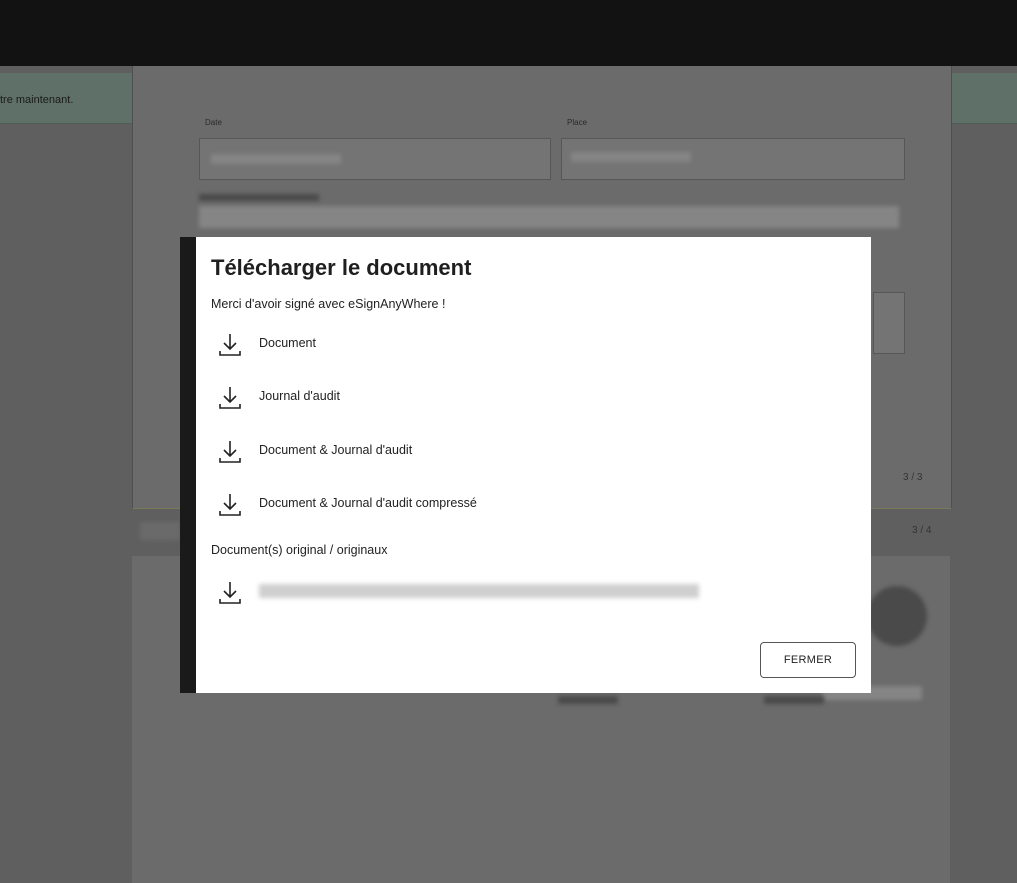  Describe the element at coordinates (368, 503) in the screenshot. I see `download-label: Document & Journal d'audit compressé` at that location.